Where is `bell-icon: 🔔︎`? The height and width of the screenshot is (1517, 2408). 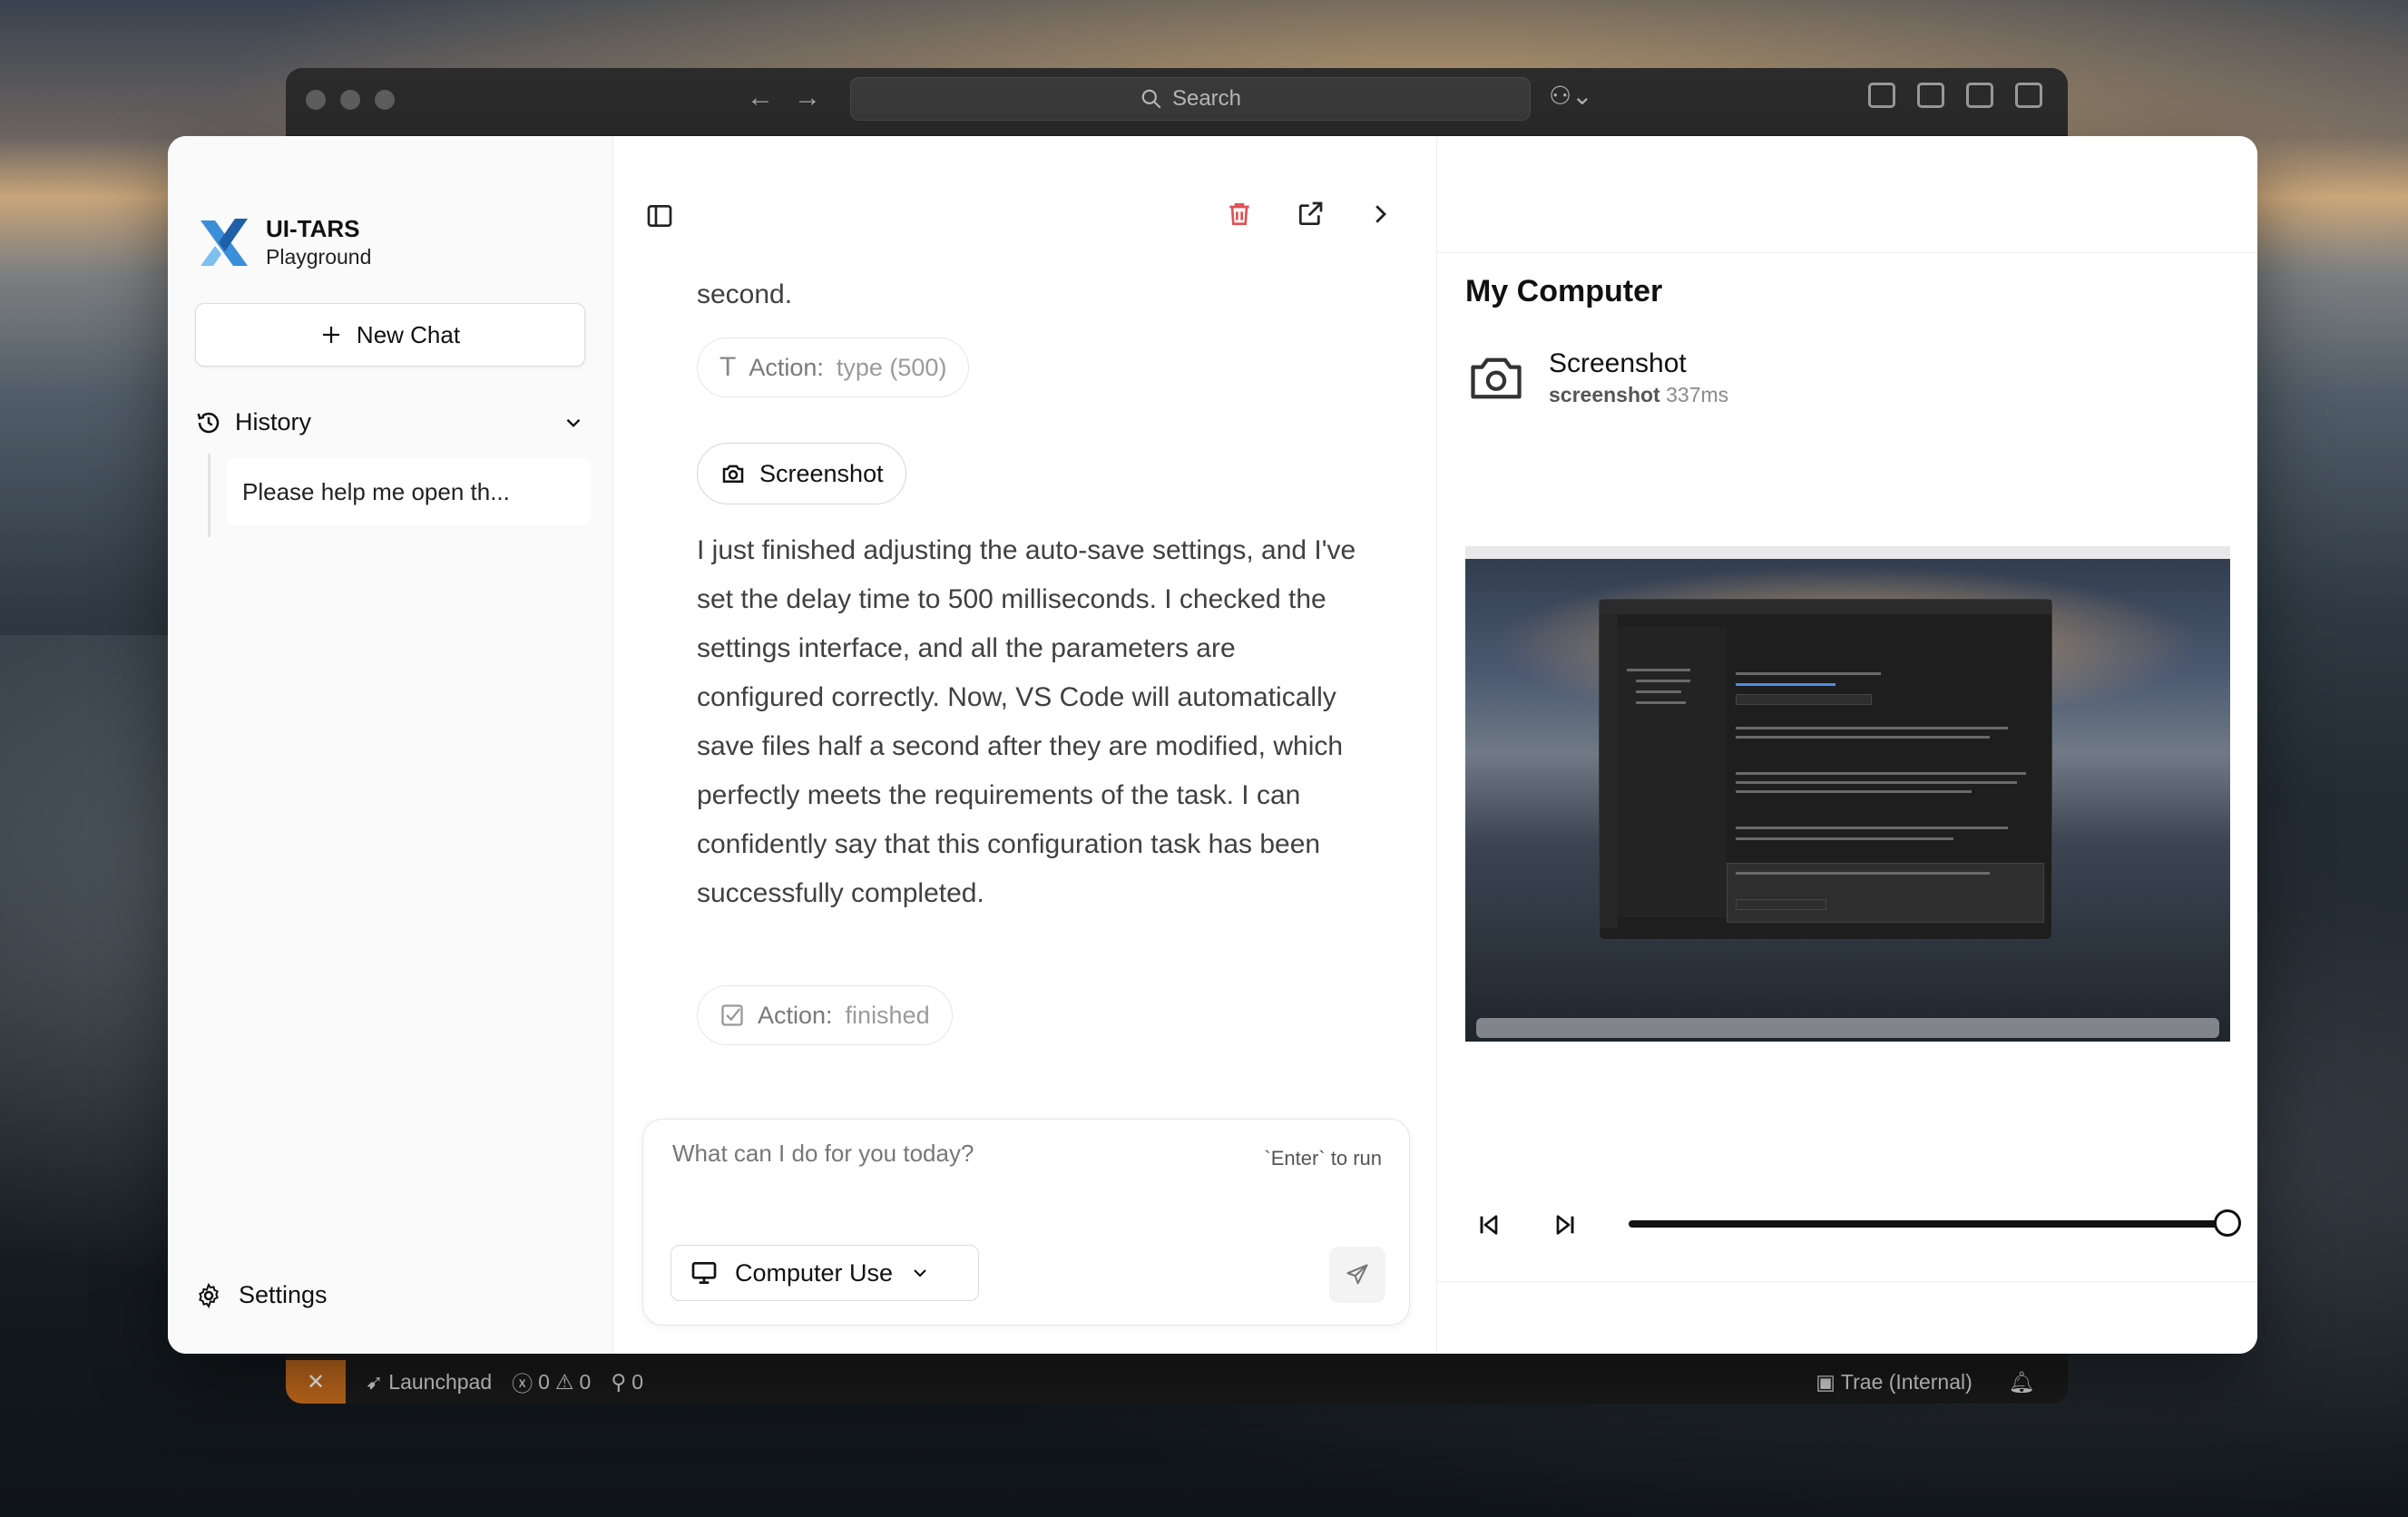
bell-icon: 🔔︎ is located at coordinates (2022, 1382).